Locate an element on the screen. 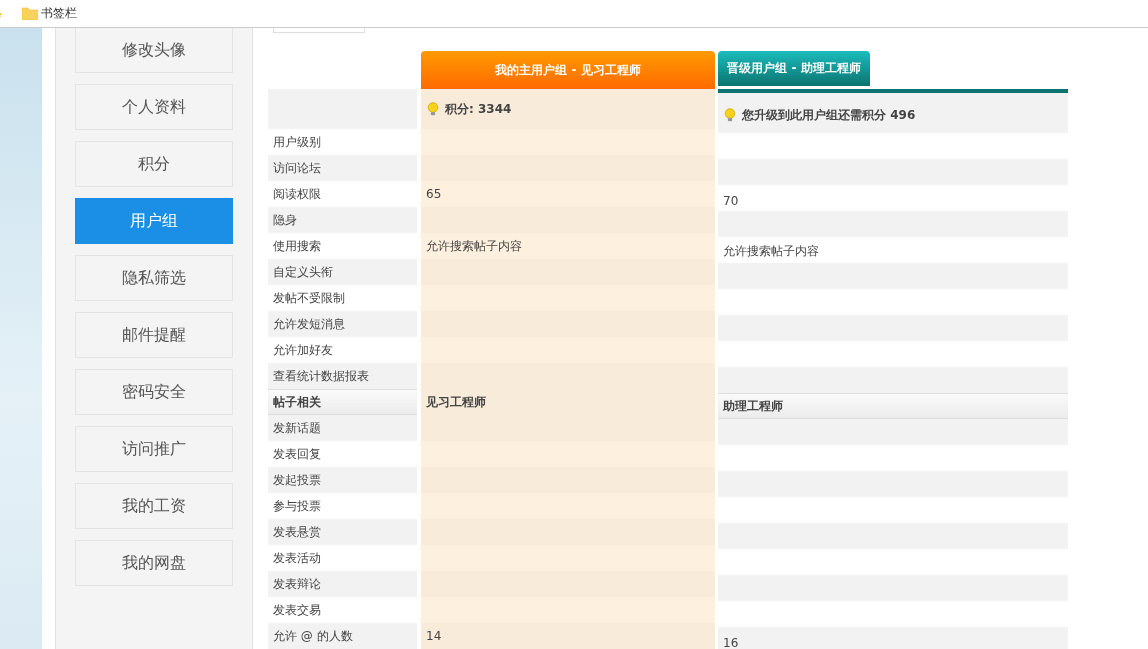  sidebar-item: 个人资料 is located at coordinates (154, 107).